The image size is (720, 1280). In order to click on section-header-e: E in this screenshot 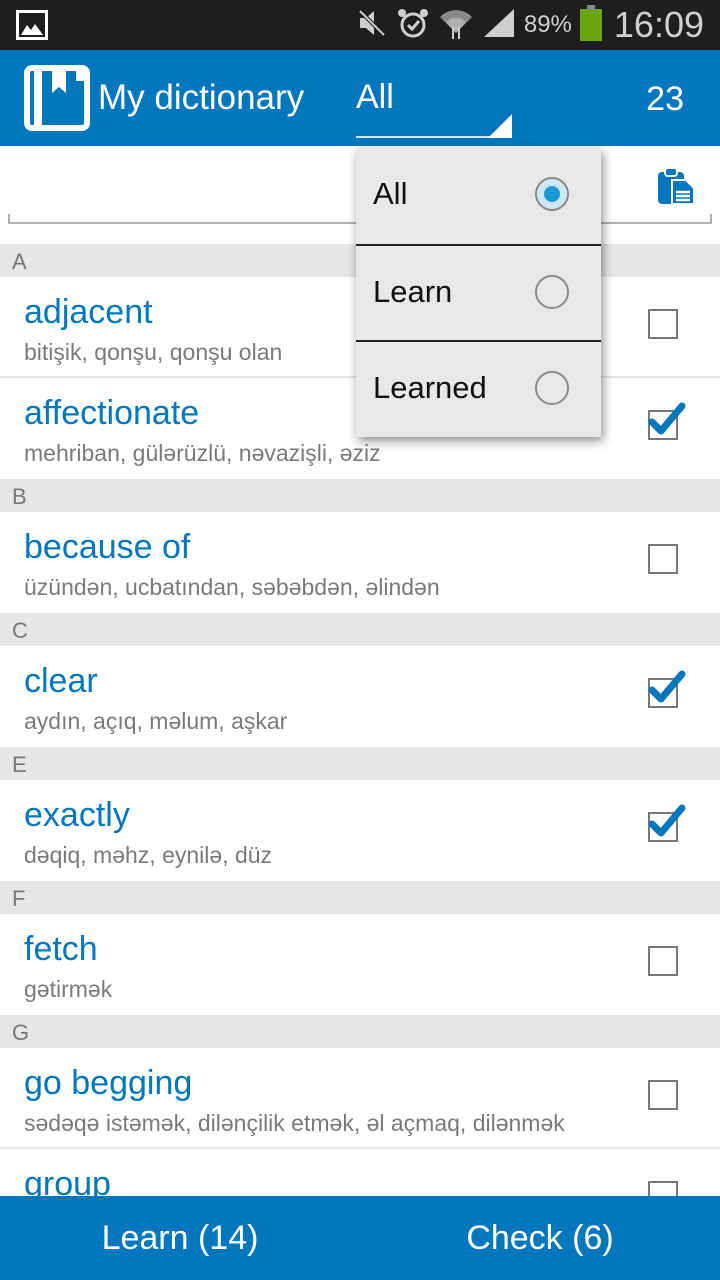, I will do `click(360, 763)`.